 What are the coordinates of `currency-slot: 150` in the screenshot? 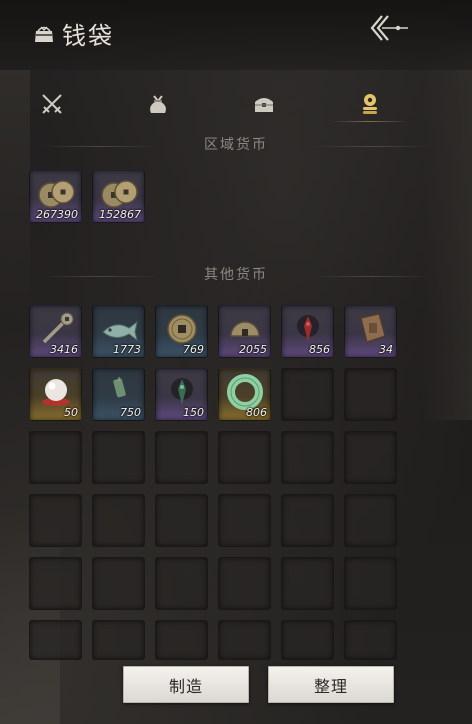 It's located at (181, 394).